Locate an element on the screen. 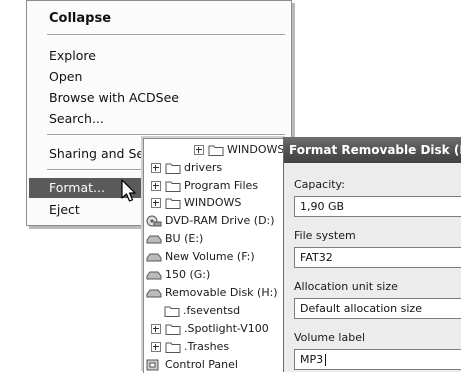  capacity-label: Capacity: is located at coordinates (319, 184).